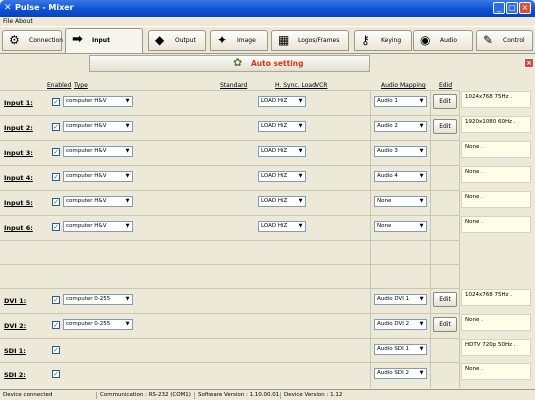 This screenshot has height=400, width=535. I want to click on tab-label: Audio, so click(449, 40).